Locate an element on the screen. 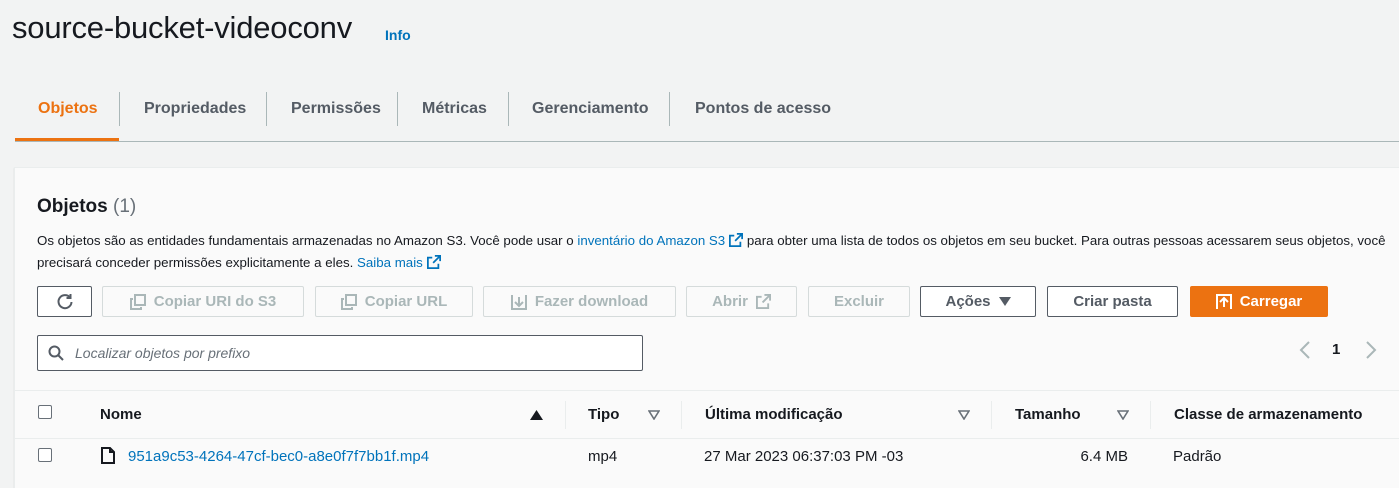 This screenshot has width=1399, height=488. tab-access-points: Pontos de acesso is located at coordinates (763, 109).